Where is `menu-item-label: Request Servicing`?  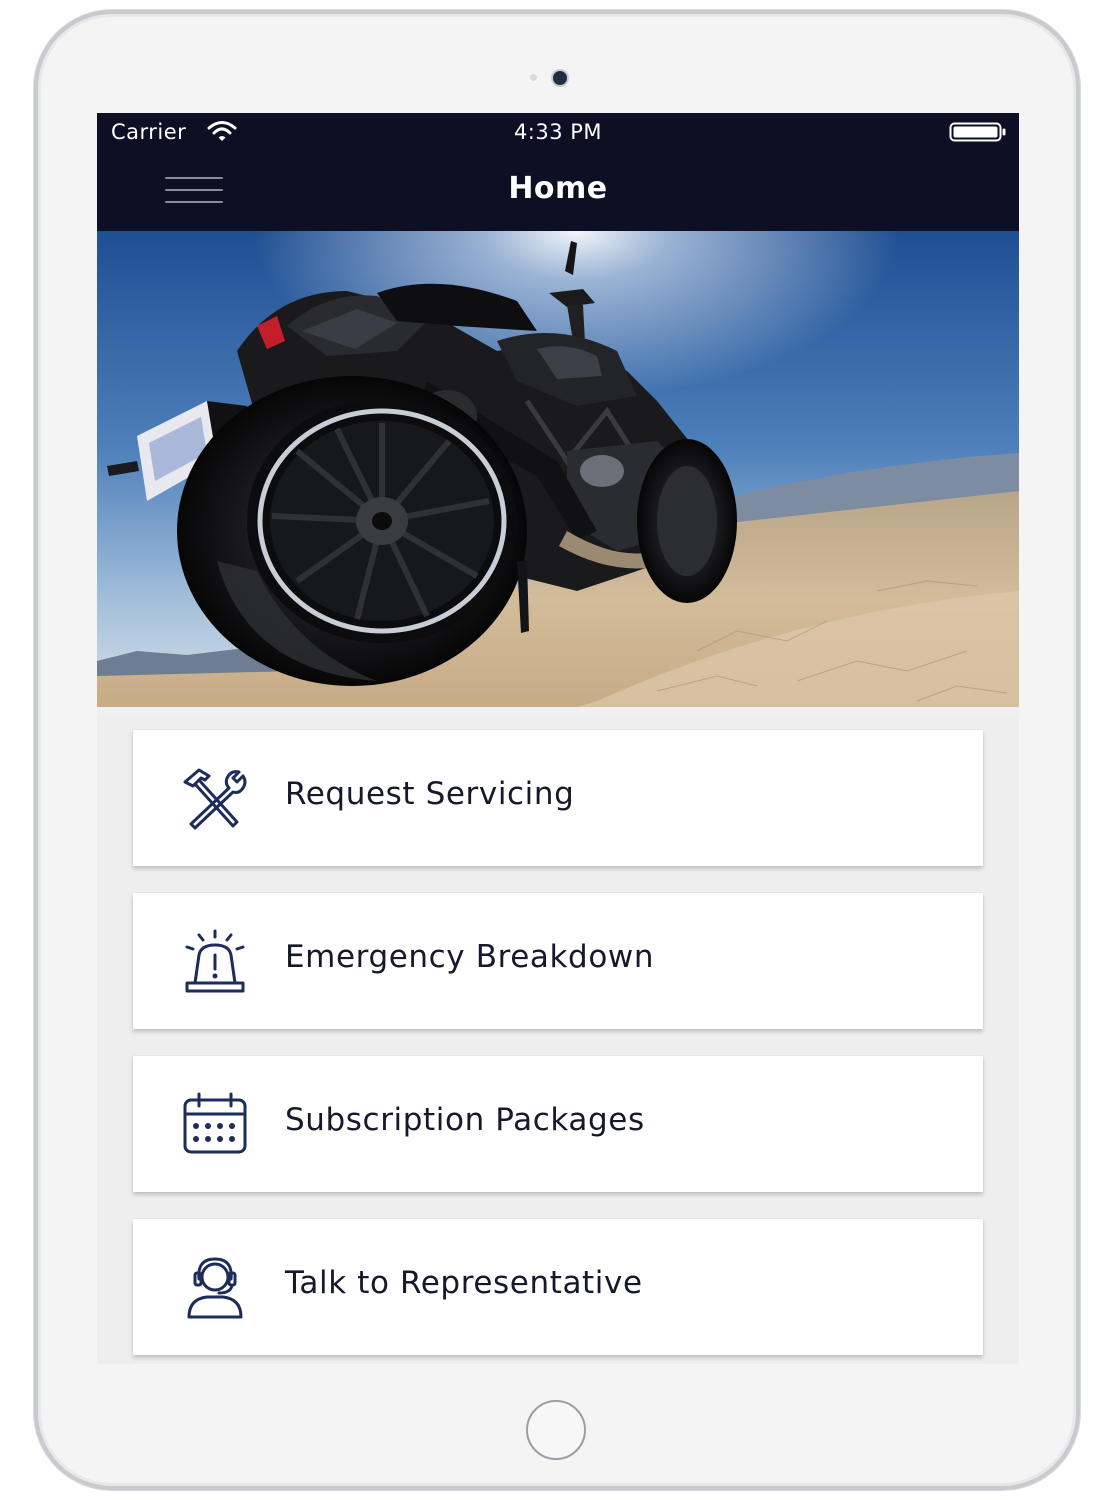 menu-item-label: Request Servicing is located at coordinates (430, 794).